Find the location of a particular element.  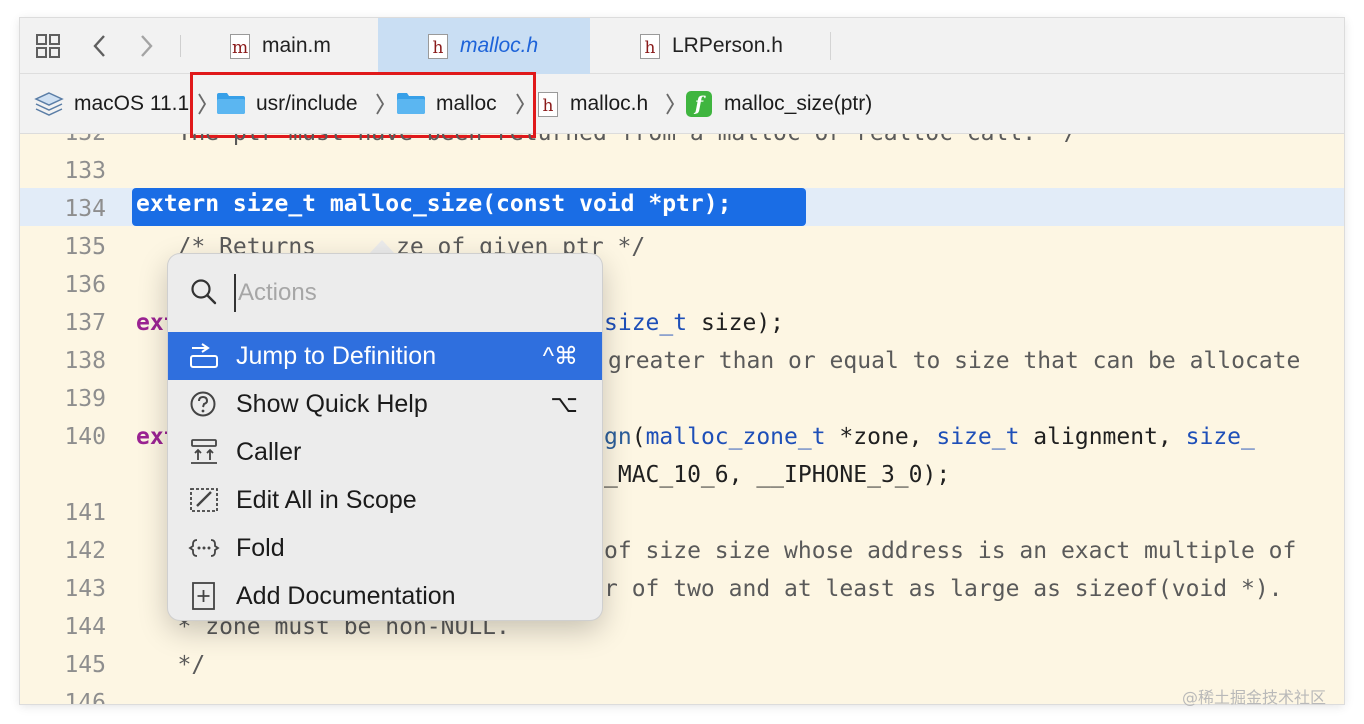

code-comment: */ is located at coordinates (171, 665).